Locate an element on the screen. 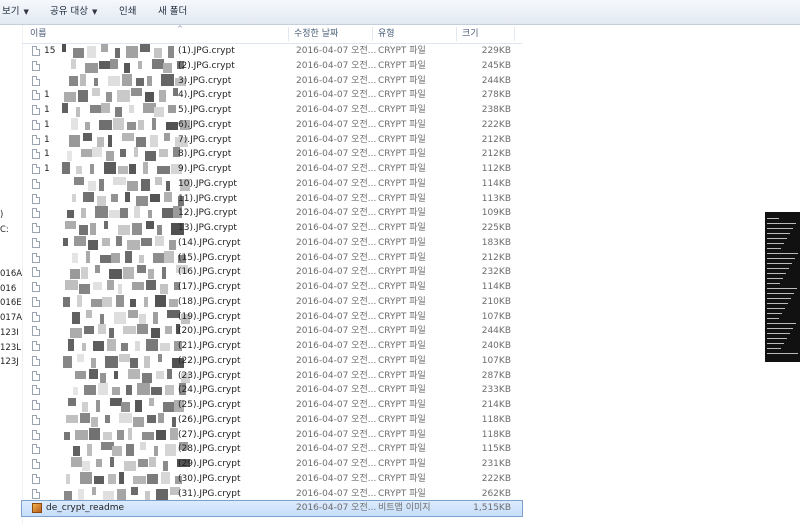 This screenshot has width=800, height=524. column-header-name: 이름 is located at coordinates (38, 34).